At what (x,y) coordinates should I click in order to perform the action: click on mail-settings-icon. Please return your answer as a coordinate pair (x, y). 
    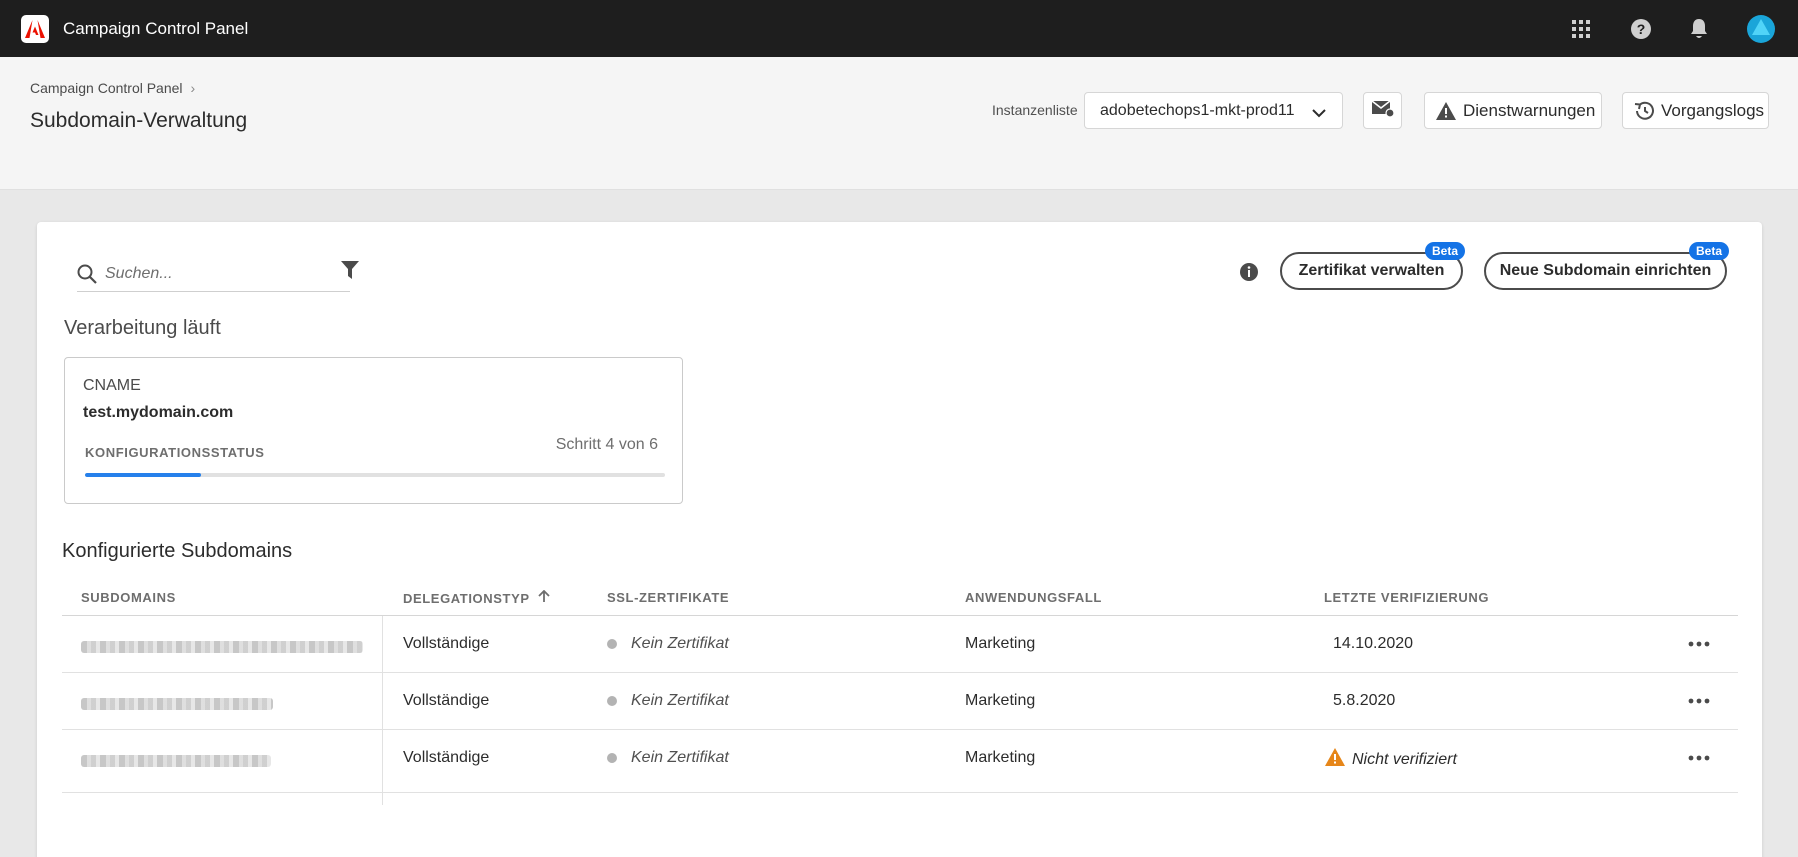
    Looking at the image, I should click on (1383, 110).